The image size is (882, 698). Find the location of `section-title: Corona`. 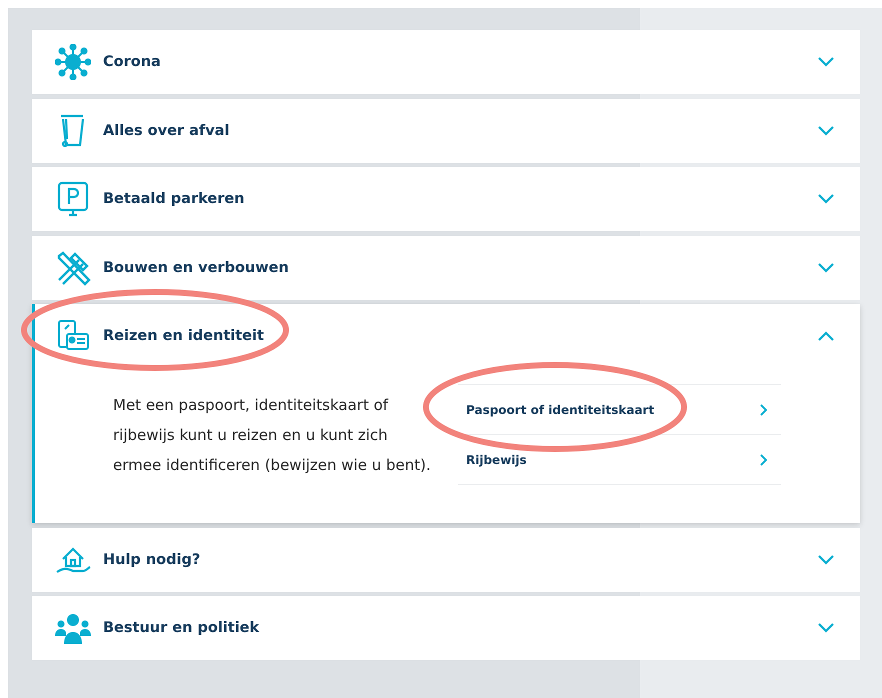

section-title: Corona is located at coordinates (132, 62).